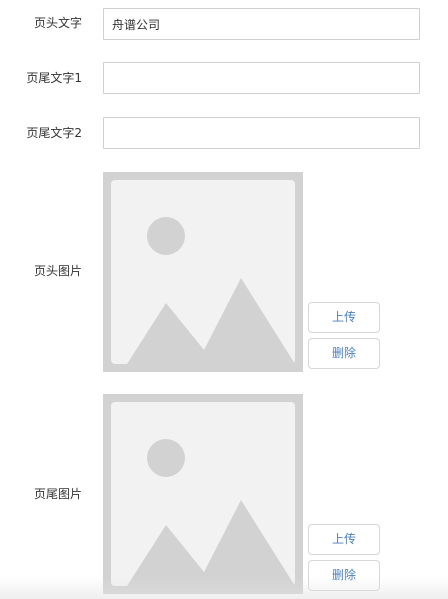 Image resolution: width=448 pixels, height=599 pixels. What do you see at coordinates (54, 78) in the screenshot?
I see `footer-text-1-label: 页尾文字1` at bounding box center [54, 78].